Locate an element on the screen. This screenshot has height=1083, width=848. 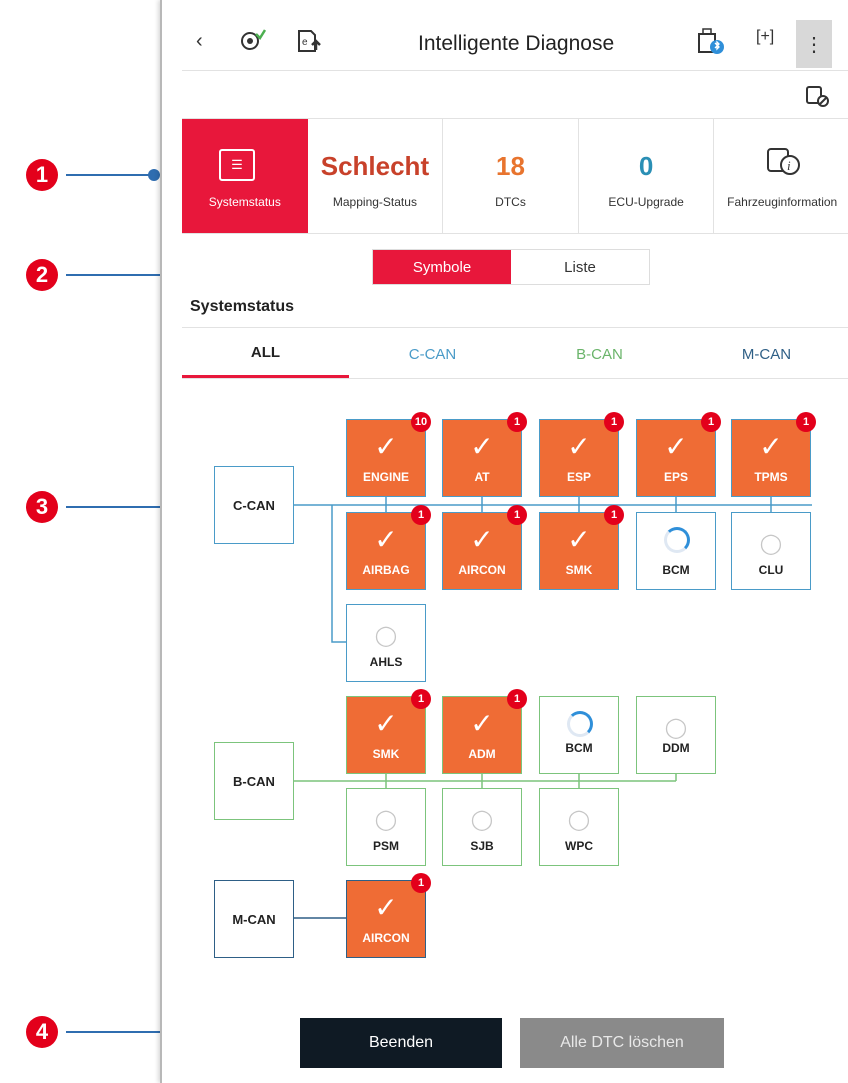
ecu-name: AT is located at coordinates (482, 477).